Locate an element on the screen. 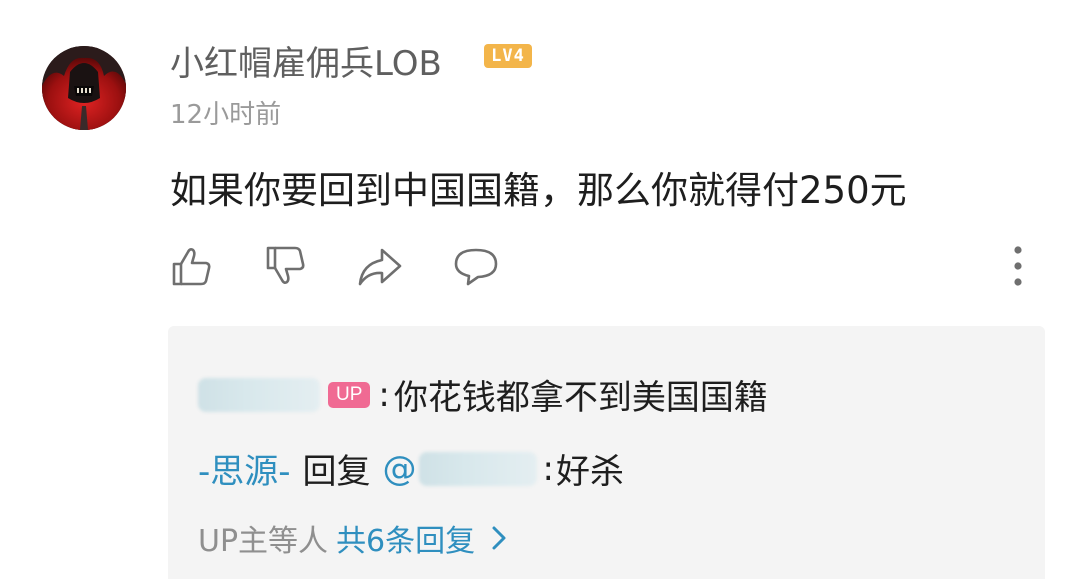  reply-item: UP : 你花钱都拿不到美国国籍 is located at coordinates (483, 394).